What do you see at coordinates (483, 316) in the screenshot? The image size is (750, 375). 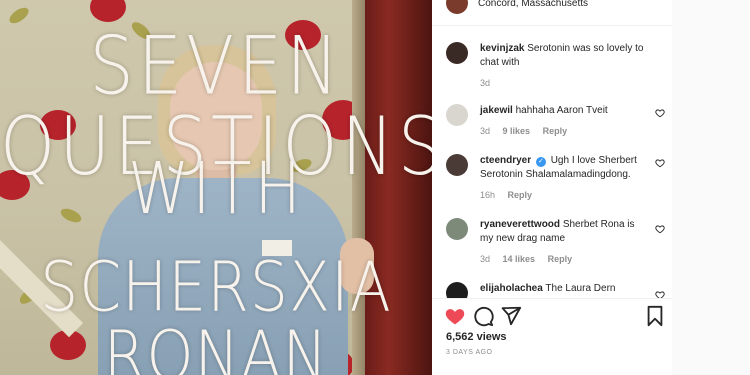 I see `comment-icon` at bounding box center [483, 316].